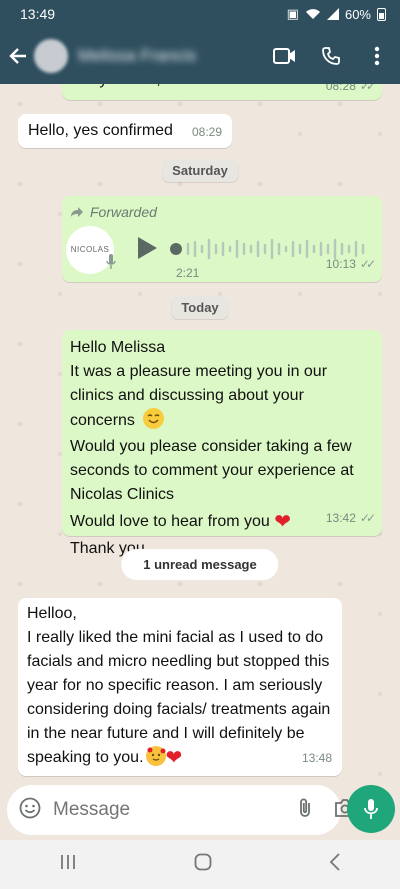  Describe the element at coordinates (118, 347) in the screenshot. I see `message-line: Hello Melissa` at that location.